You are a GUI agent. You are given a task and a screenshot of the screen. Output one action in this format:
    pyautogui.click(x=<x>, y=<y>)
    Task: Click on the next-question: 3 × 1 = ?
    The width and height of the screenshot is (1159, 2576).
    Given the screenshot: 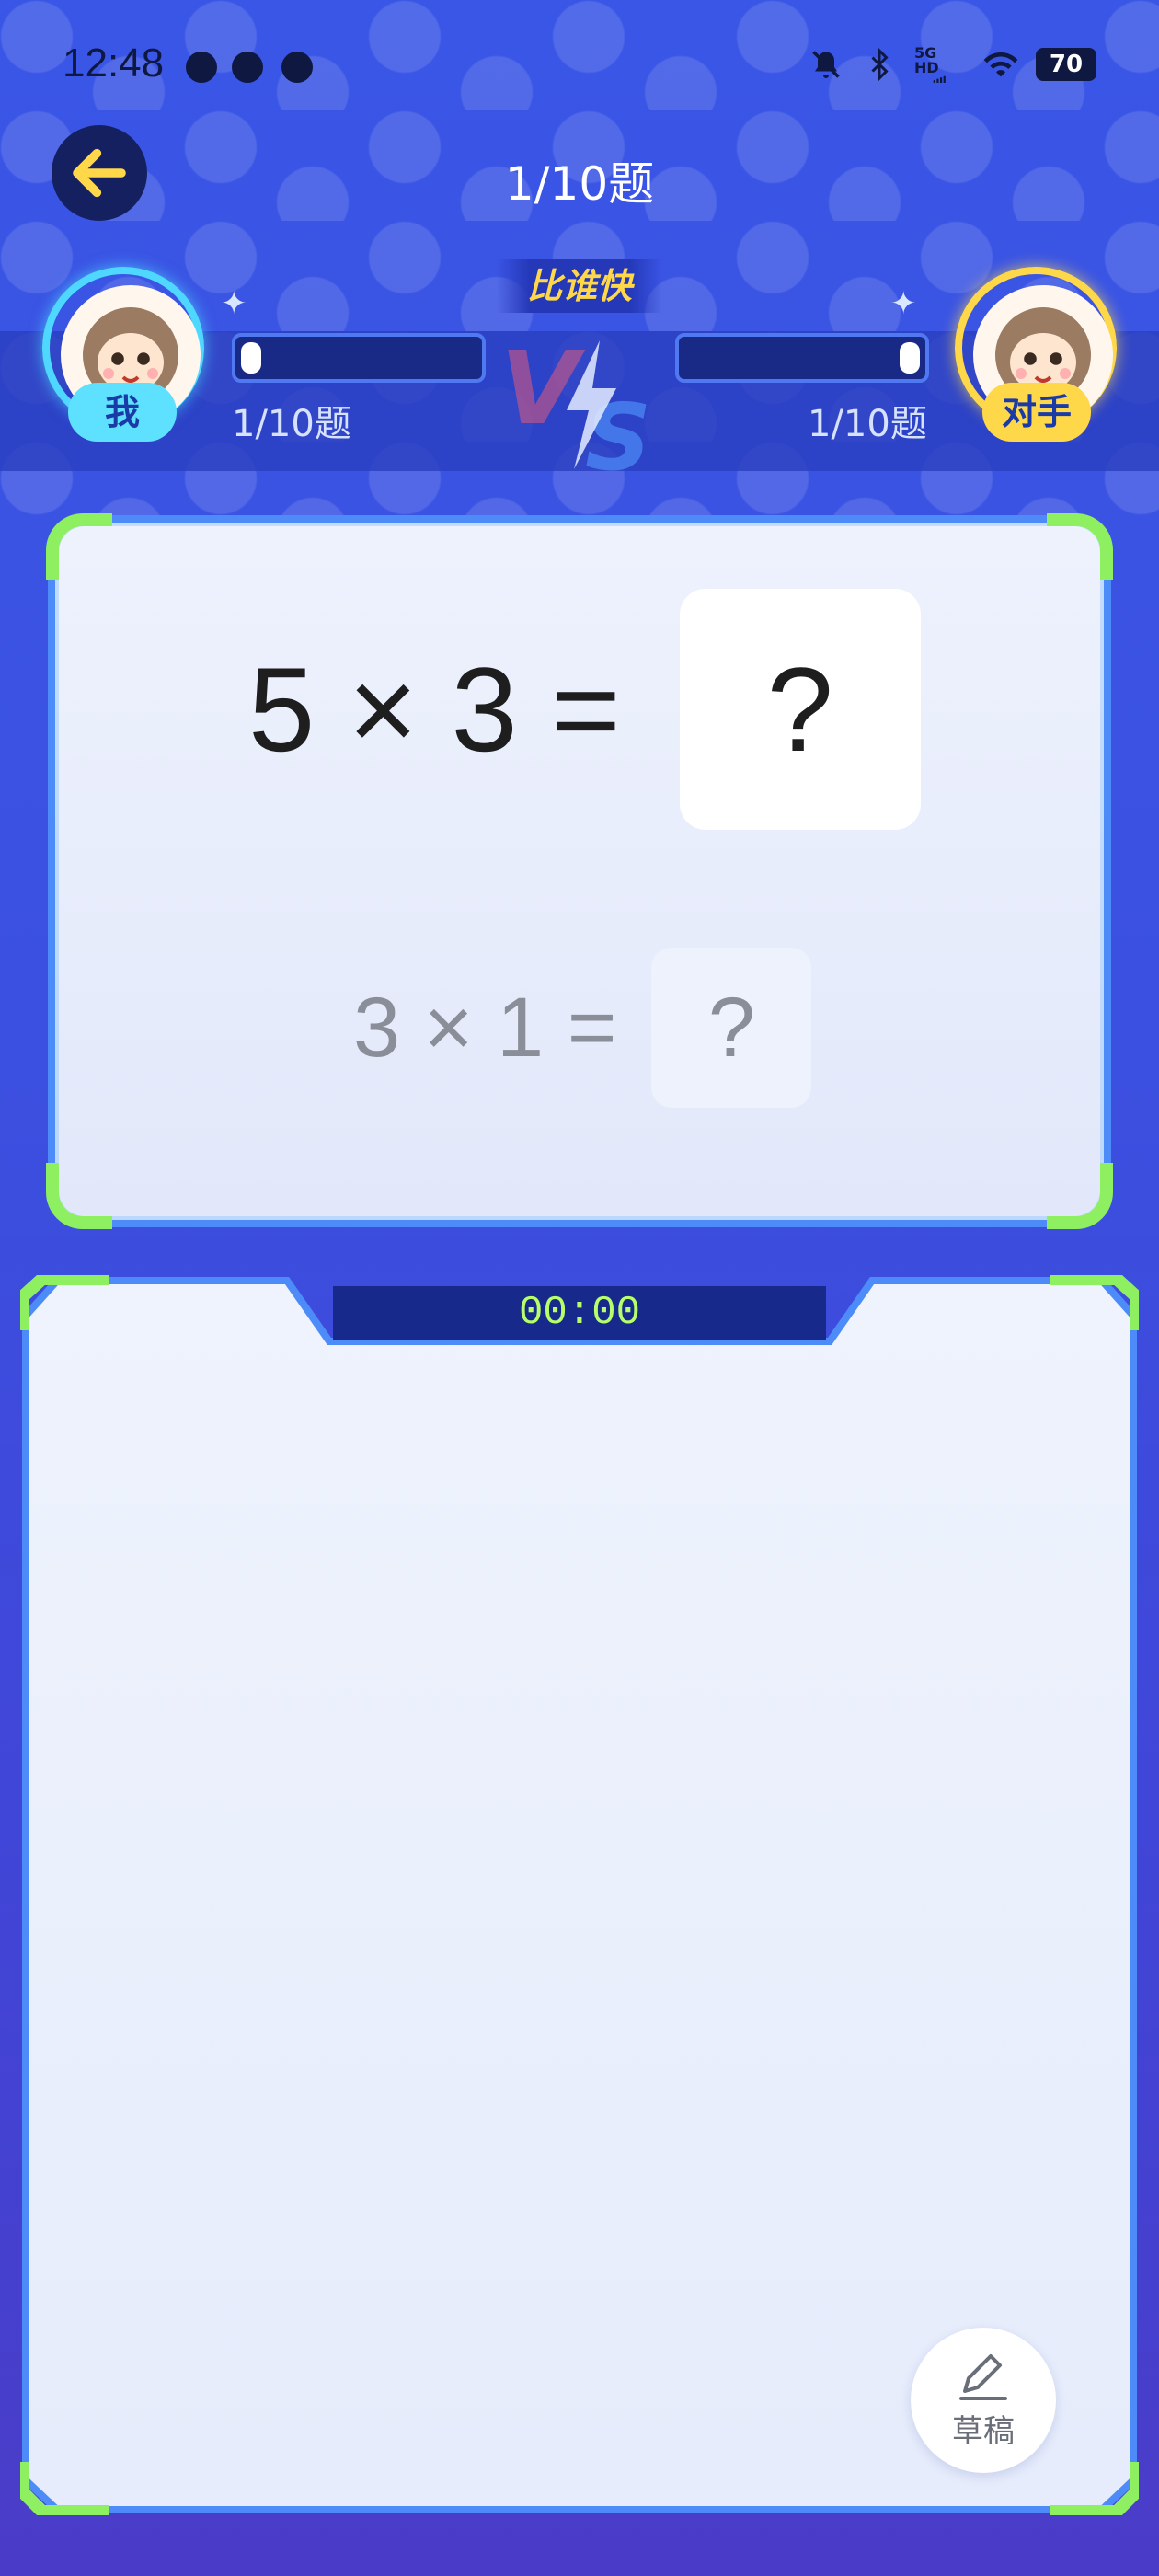 What is the action you would take?
    pyautogui.click(x=582, y=1028)
    